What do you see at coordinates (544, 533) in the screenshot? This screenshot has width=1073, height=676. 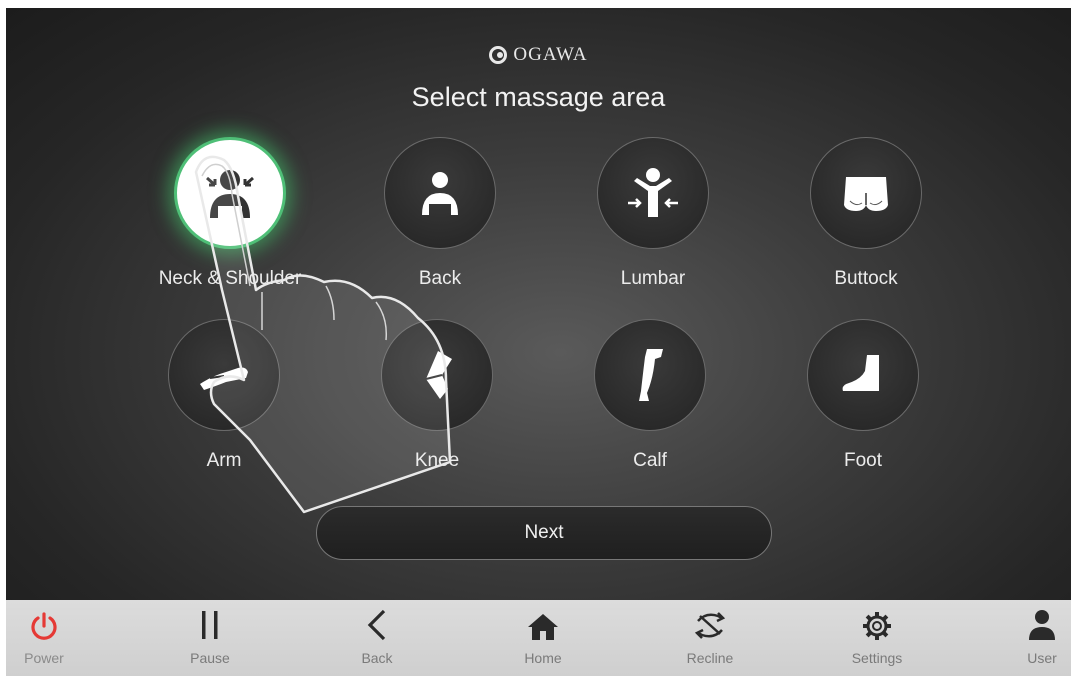 I see `next-button: Next` at bounding box center [544, 533].